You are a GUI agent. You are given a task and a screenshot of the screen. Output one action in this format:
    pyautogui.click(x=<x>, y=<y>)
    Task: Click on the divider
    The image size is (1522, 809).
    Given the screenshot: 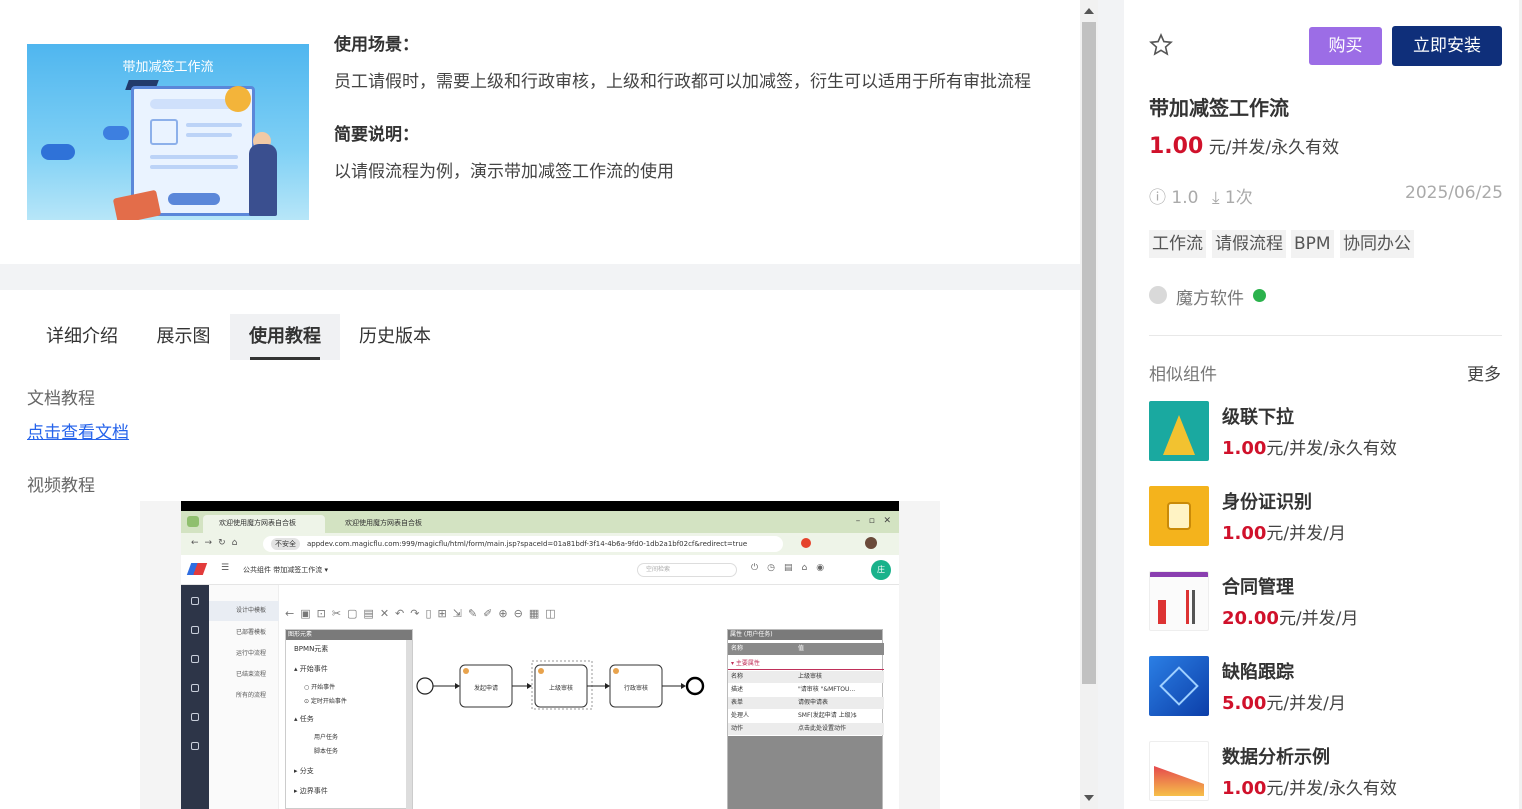 What is the action you would take?
    pyautogui.click(x=1325, y=335)
    